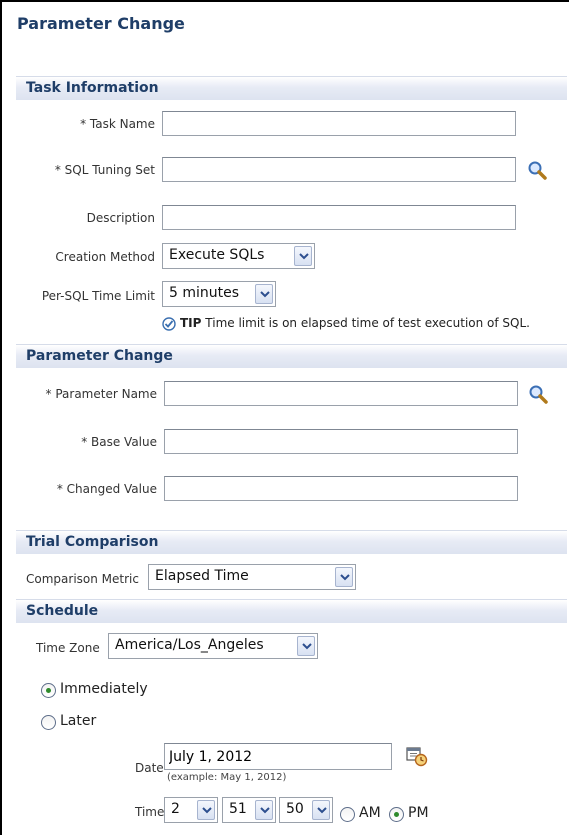 This screenshot has width=569, height=835. I want to click on calendar-clock-icon, so click(417, 758).